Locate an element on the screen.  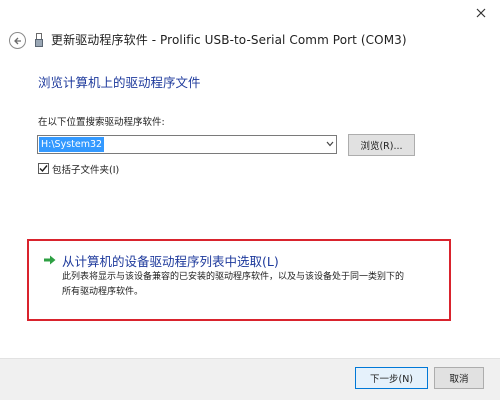
include-subfolders-label: 包括子文件夹(I) is located at coordinates (85, 169).